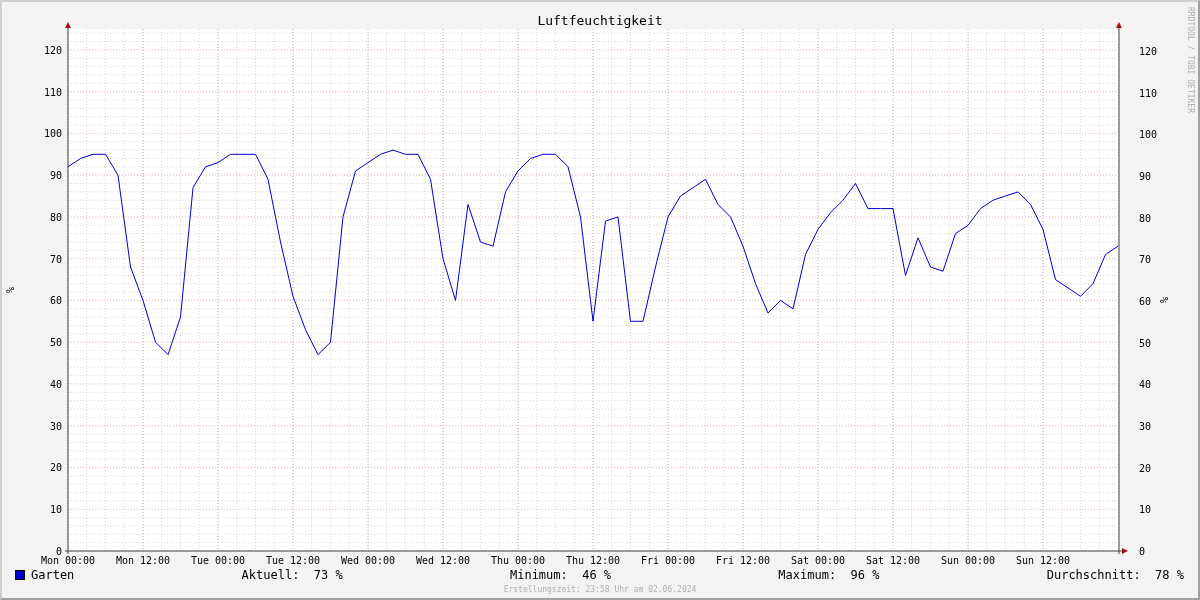 The height and width of the screenshot is (600, 1200). Describe the element at coordinates (743, 560) in the screenshot. I see `x-tick-label: Fri 12:00` at that location.